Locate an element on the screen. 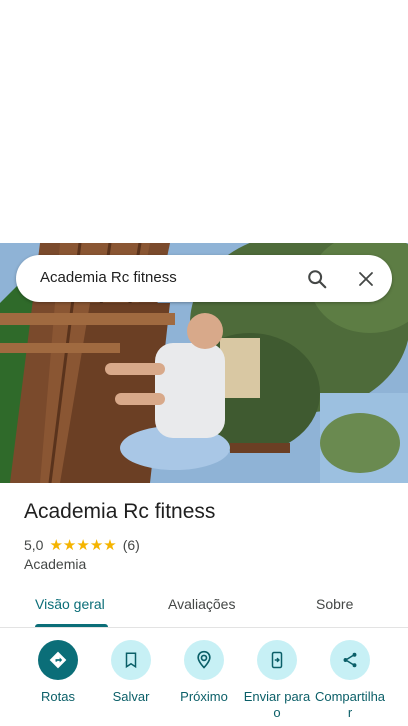  rating-value: 5,0 is located at coordinates (34, 545).